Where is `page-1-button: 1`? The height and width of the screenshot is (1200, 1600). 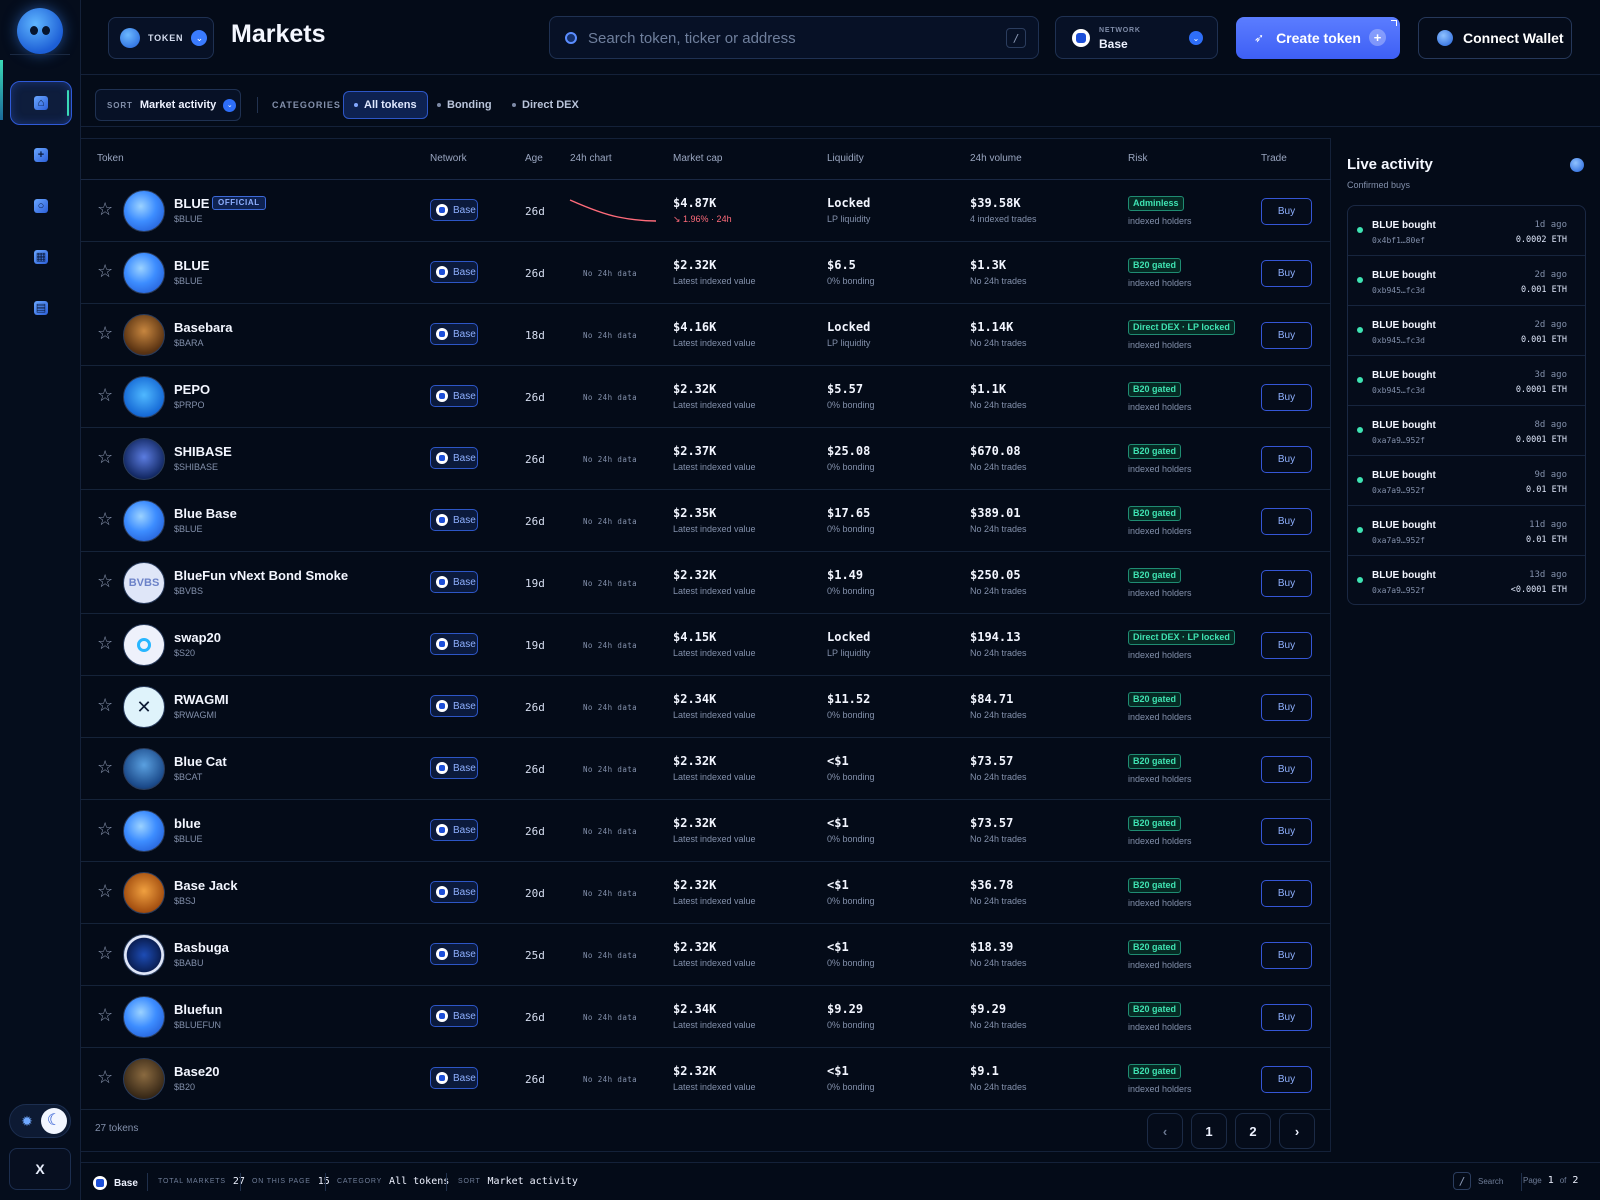
page-1-button: 1 is located at coordinates (1209, 1131).